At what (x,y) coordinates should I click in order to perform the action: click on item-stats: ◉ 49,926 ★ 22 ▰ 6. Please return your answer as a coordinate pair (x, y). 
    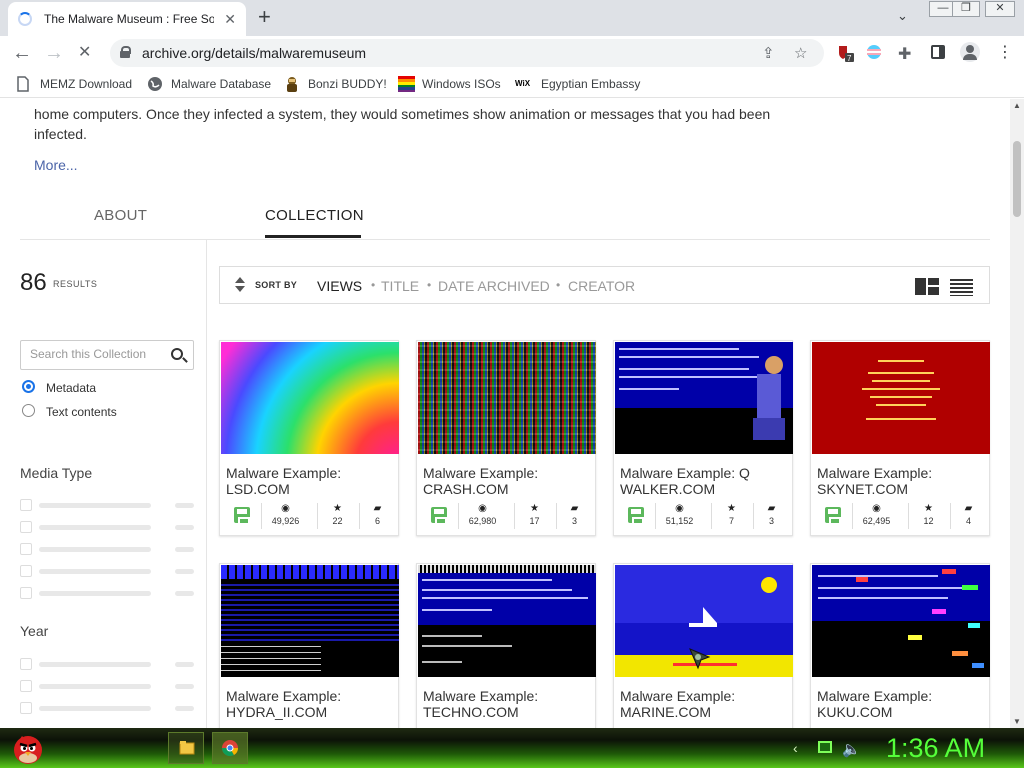
    Looking at the image, I should click on (310, 516).